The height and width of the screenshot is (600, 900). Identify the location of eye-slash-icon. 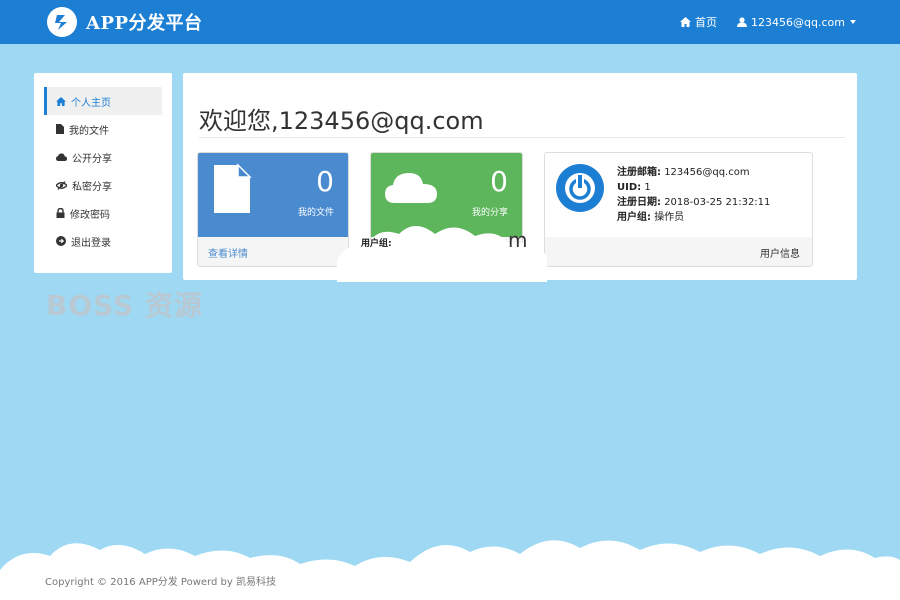
(61, 185).